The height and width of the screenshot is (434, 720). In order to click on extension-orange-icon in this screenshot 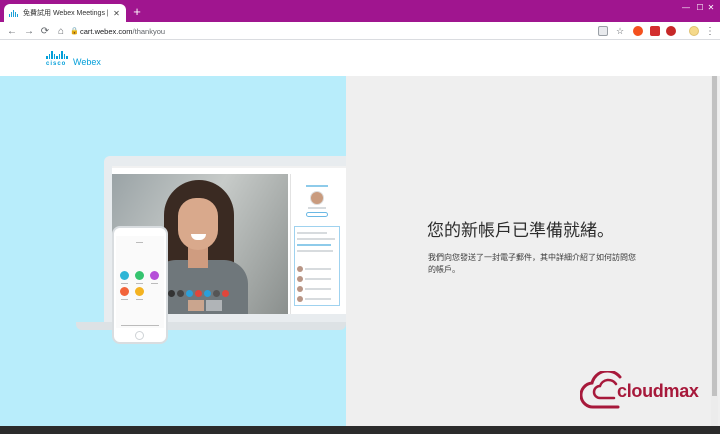, I will do `click(638, 31)`.